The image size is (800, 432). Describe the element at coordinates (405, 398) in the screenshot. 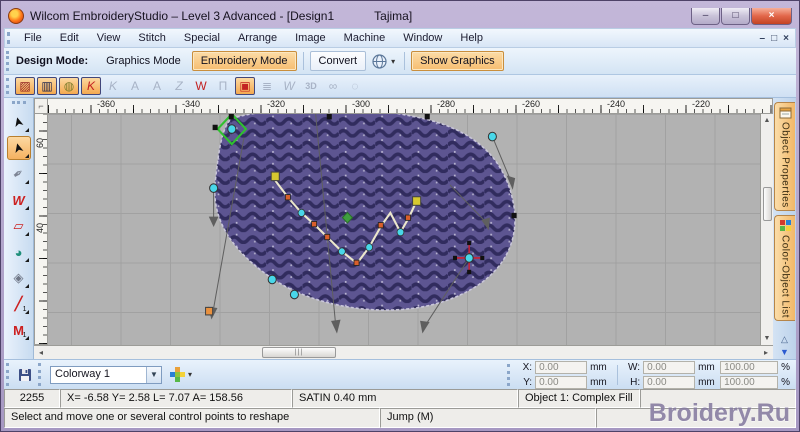

I see `stitch-type-info: SATIN 0.40 mm` at that location.